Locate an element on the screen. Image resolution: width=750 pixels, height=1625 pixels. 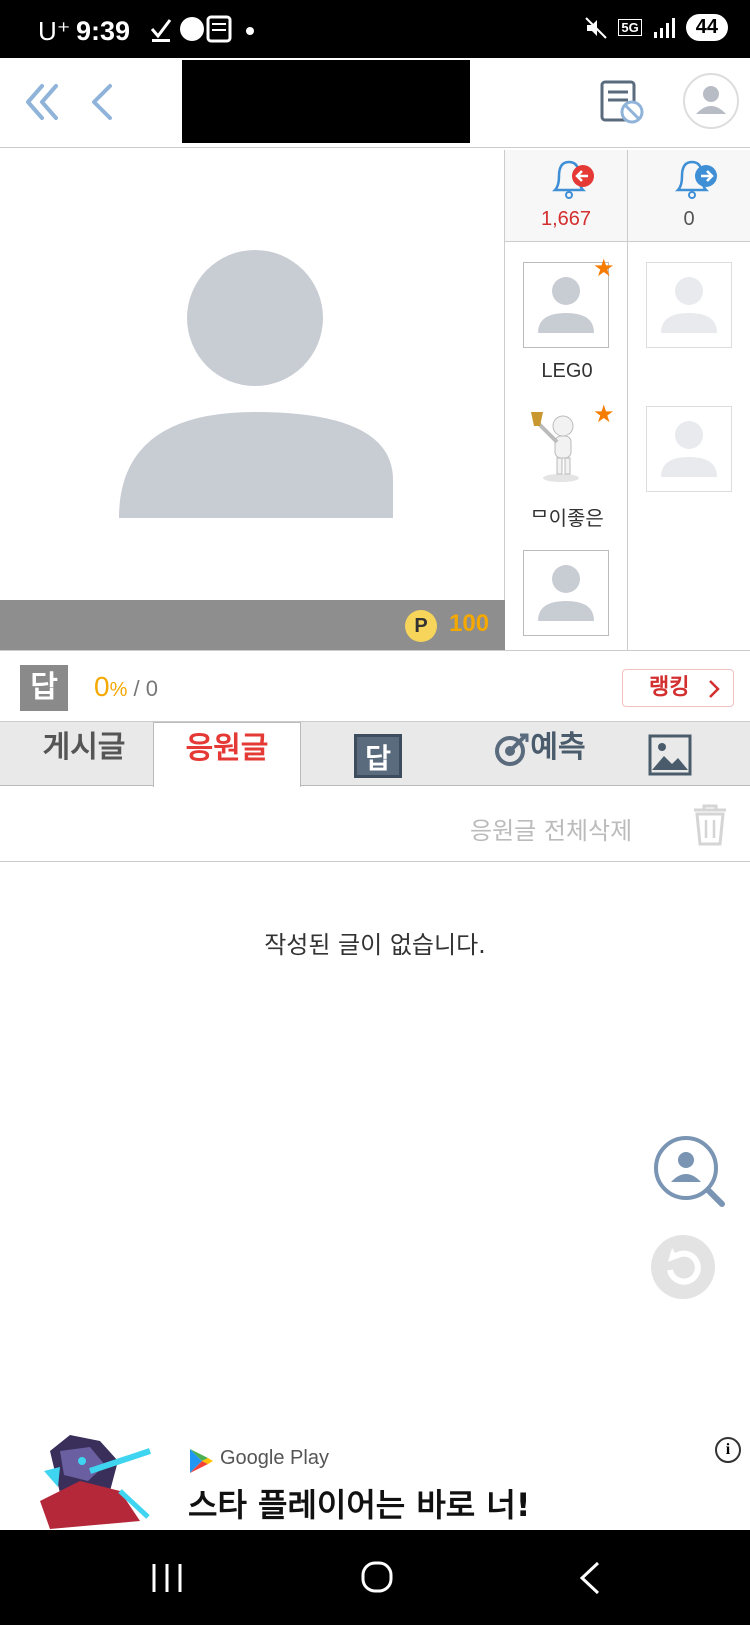
delete-all-label: 응원글 전체삭제 is located at coordinates (551, 828).